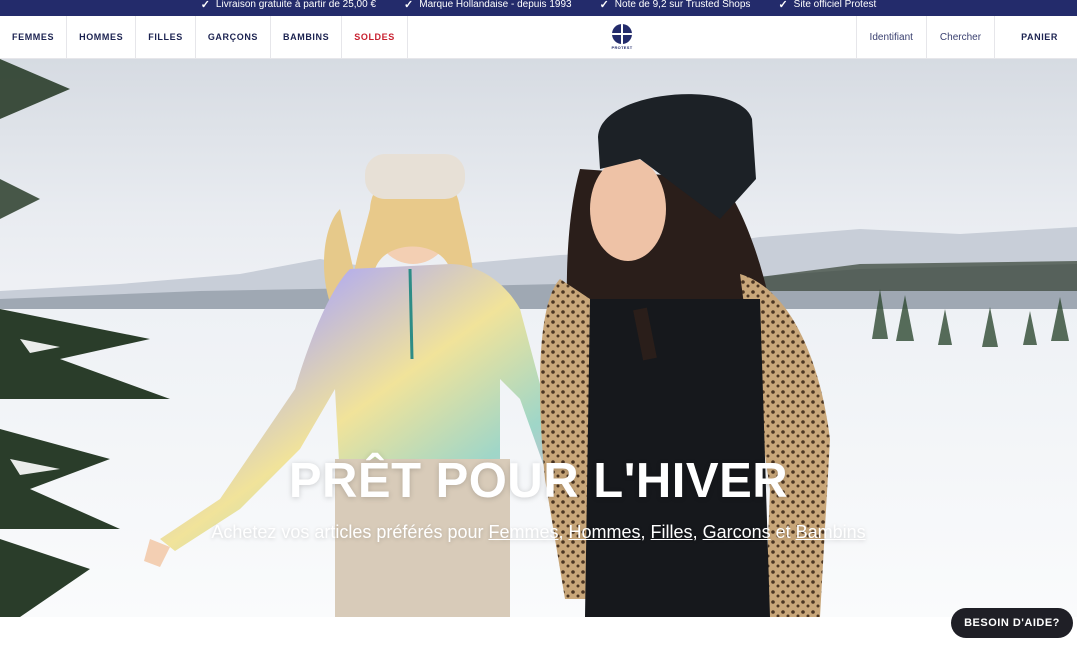 This screenshot has width=1077, height=650. I want to click on nav-item-soldes: SOLDES, so click(375, 37).